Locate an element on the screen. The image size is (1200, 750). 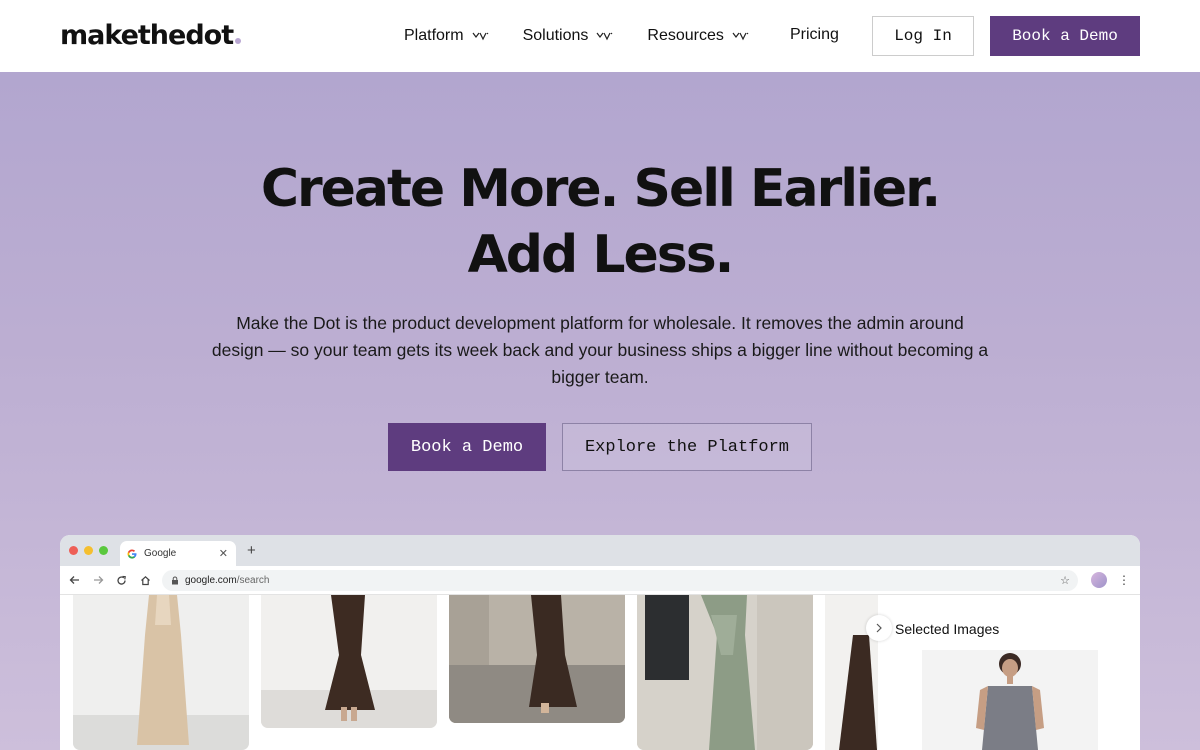
close-window-icon is located at coordinates (73, 550).